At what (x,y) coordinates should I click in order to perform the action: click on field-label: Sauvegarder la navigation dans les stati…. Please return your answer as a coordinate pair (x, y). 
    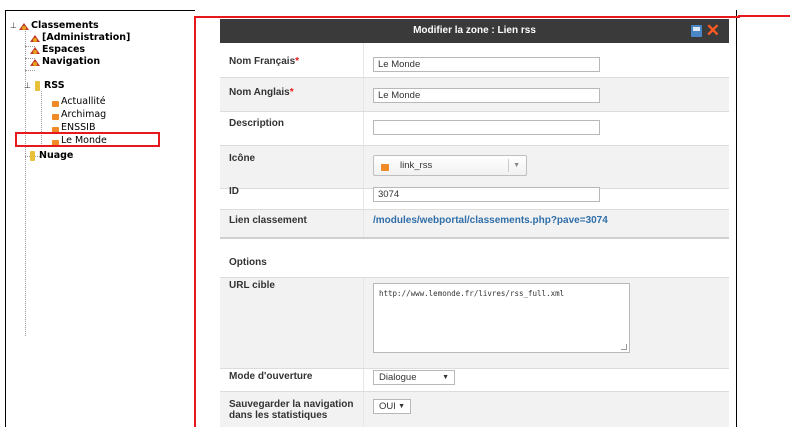
    Looking at the image, I should click on (291, 410).